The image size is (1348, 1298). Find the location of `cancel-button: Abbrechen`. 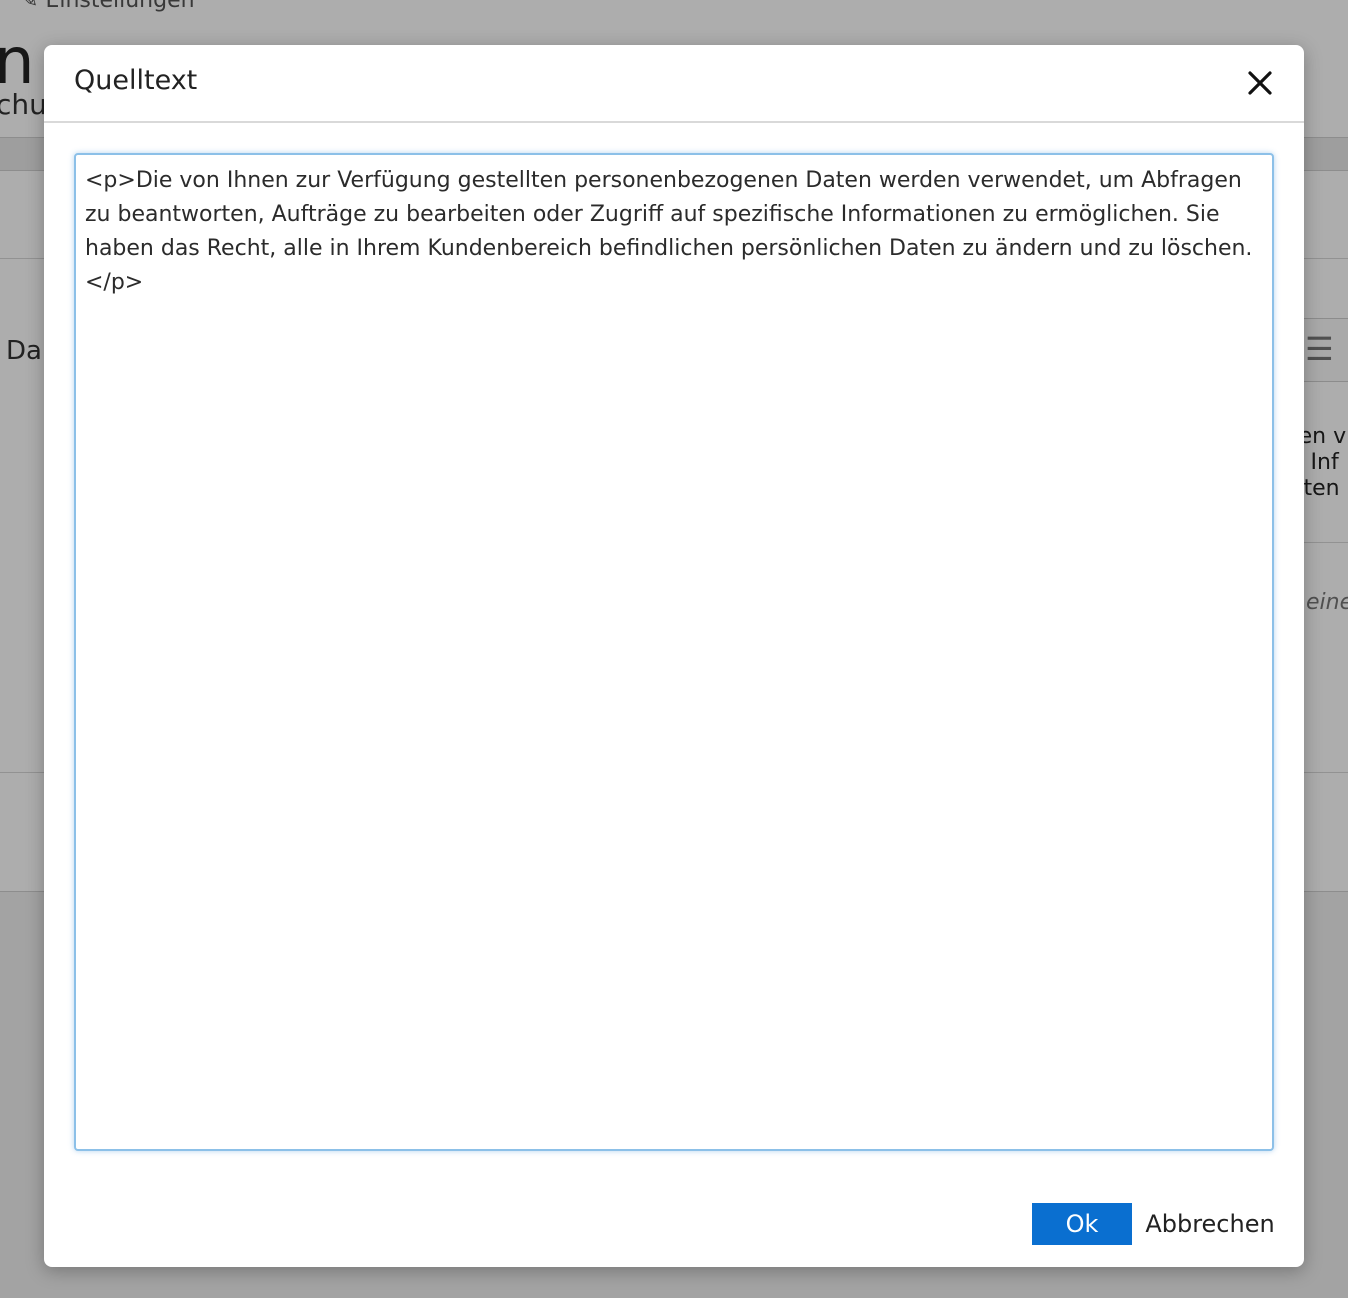

cancel-button: Abbrechen is located at coordinates (1210, 1224).